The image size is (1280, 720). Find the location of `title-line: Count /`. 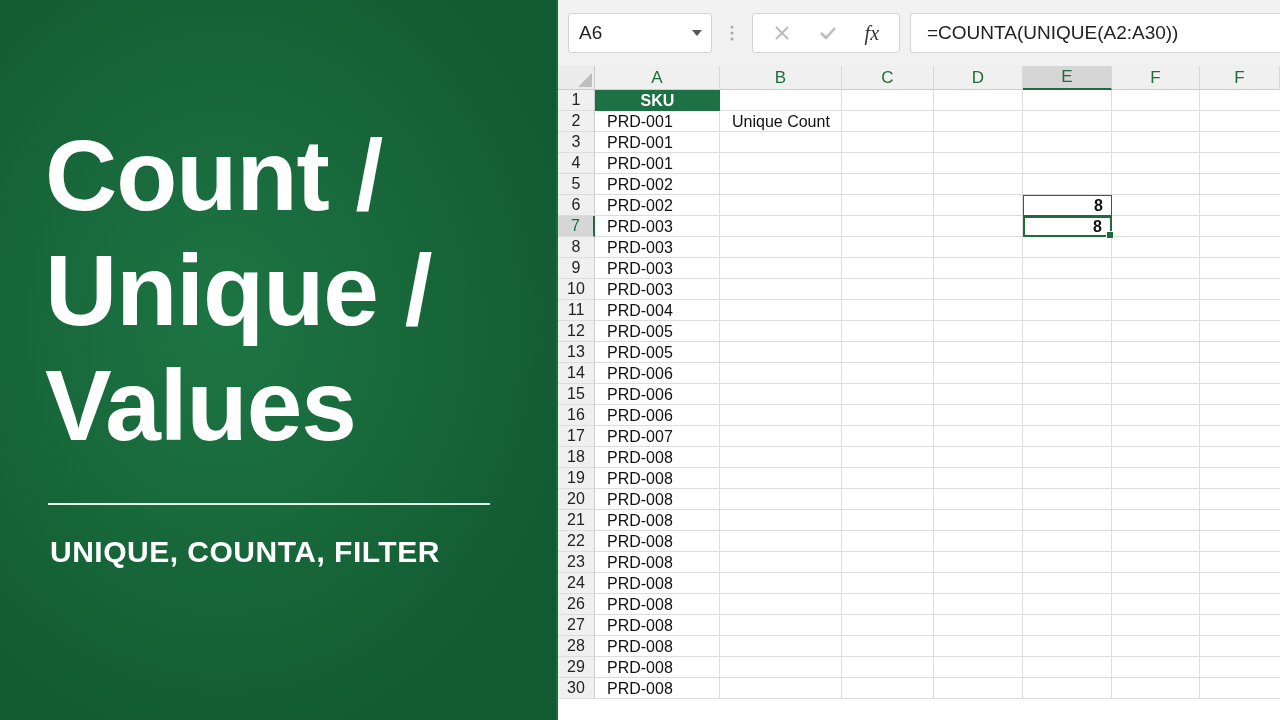

title-line: Count / is located at coordinates (214, 175).